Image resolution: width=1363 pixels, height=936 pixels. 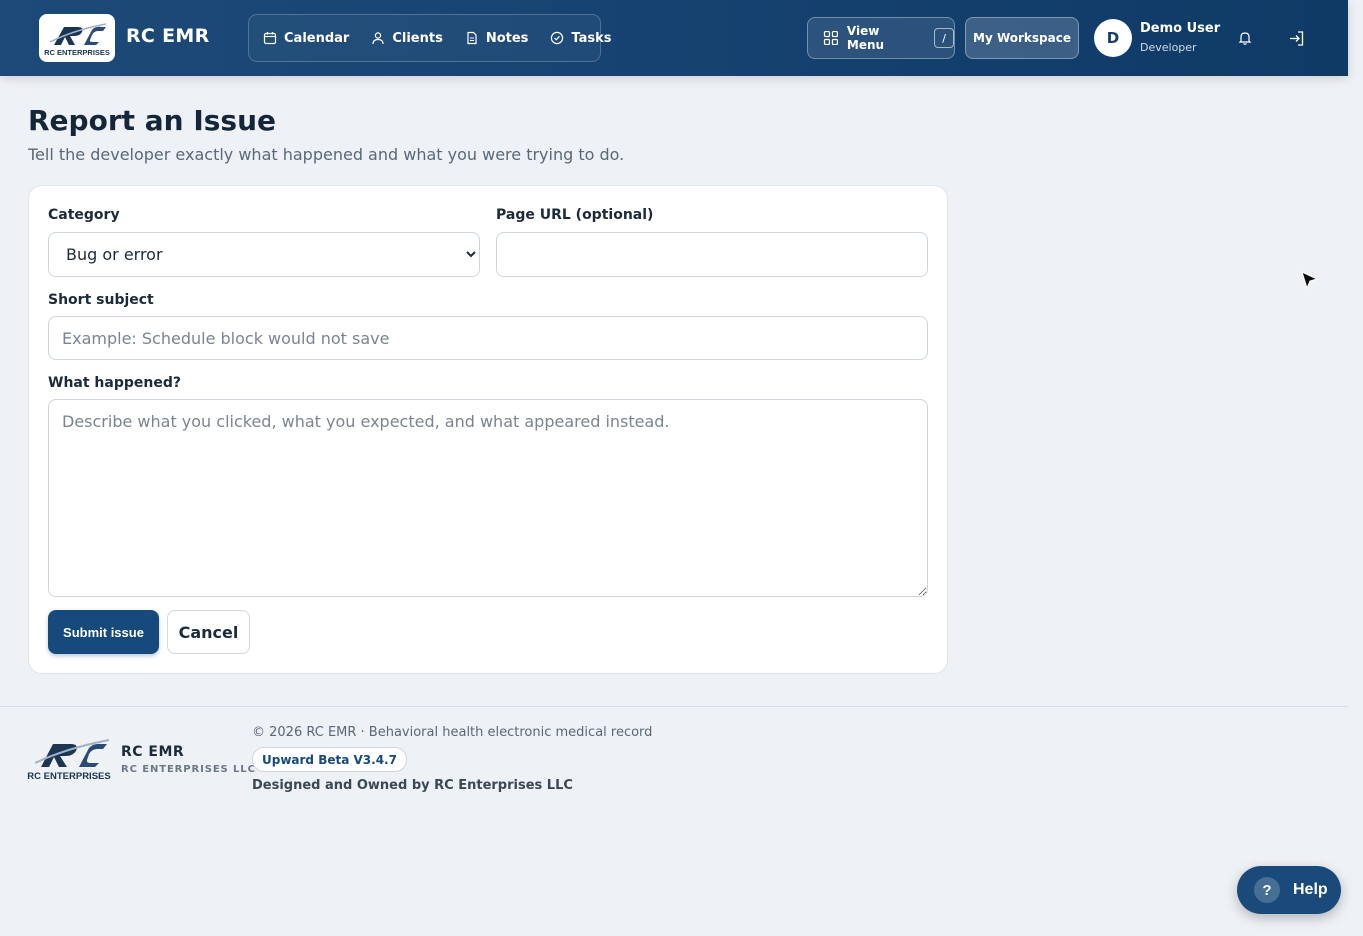 I want to click on sign-out-button, so click(x=1296, y=38).